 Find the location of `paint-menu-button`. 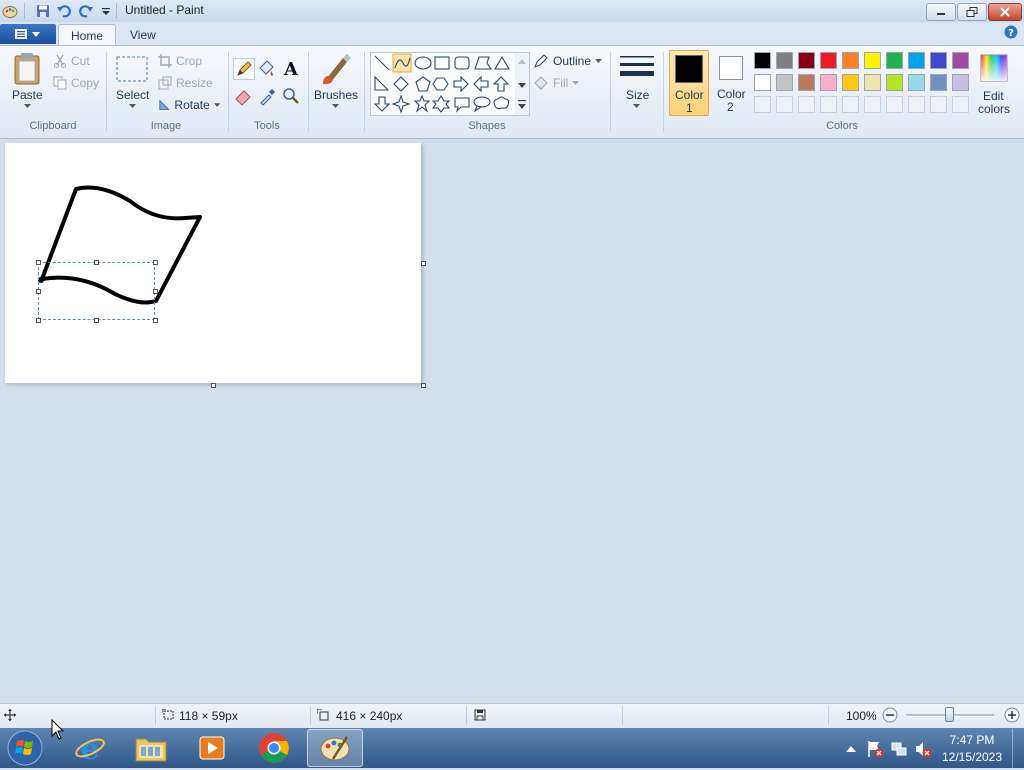

paint-menu-button is located at coordinates (28, 34).